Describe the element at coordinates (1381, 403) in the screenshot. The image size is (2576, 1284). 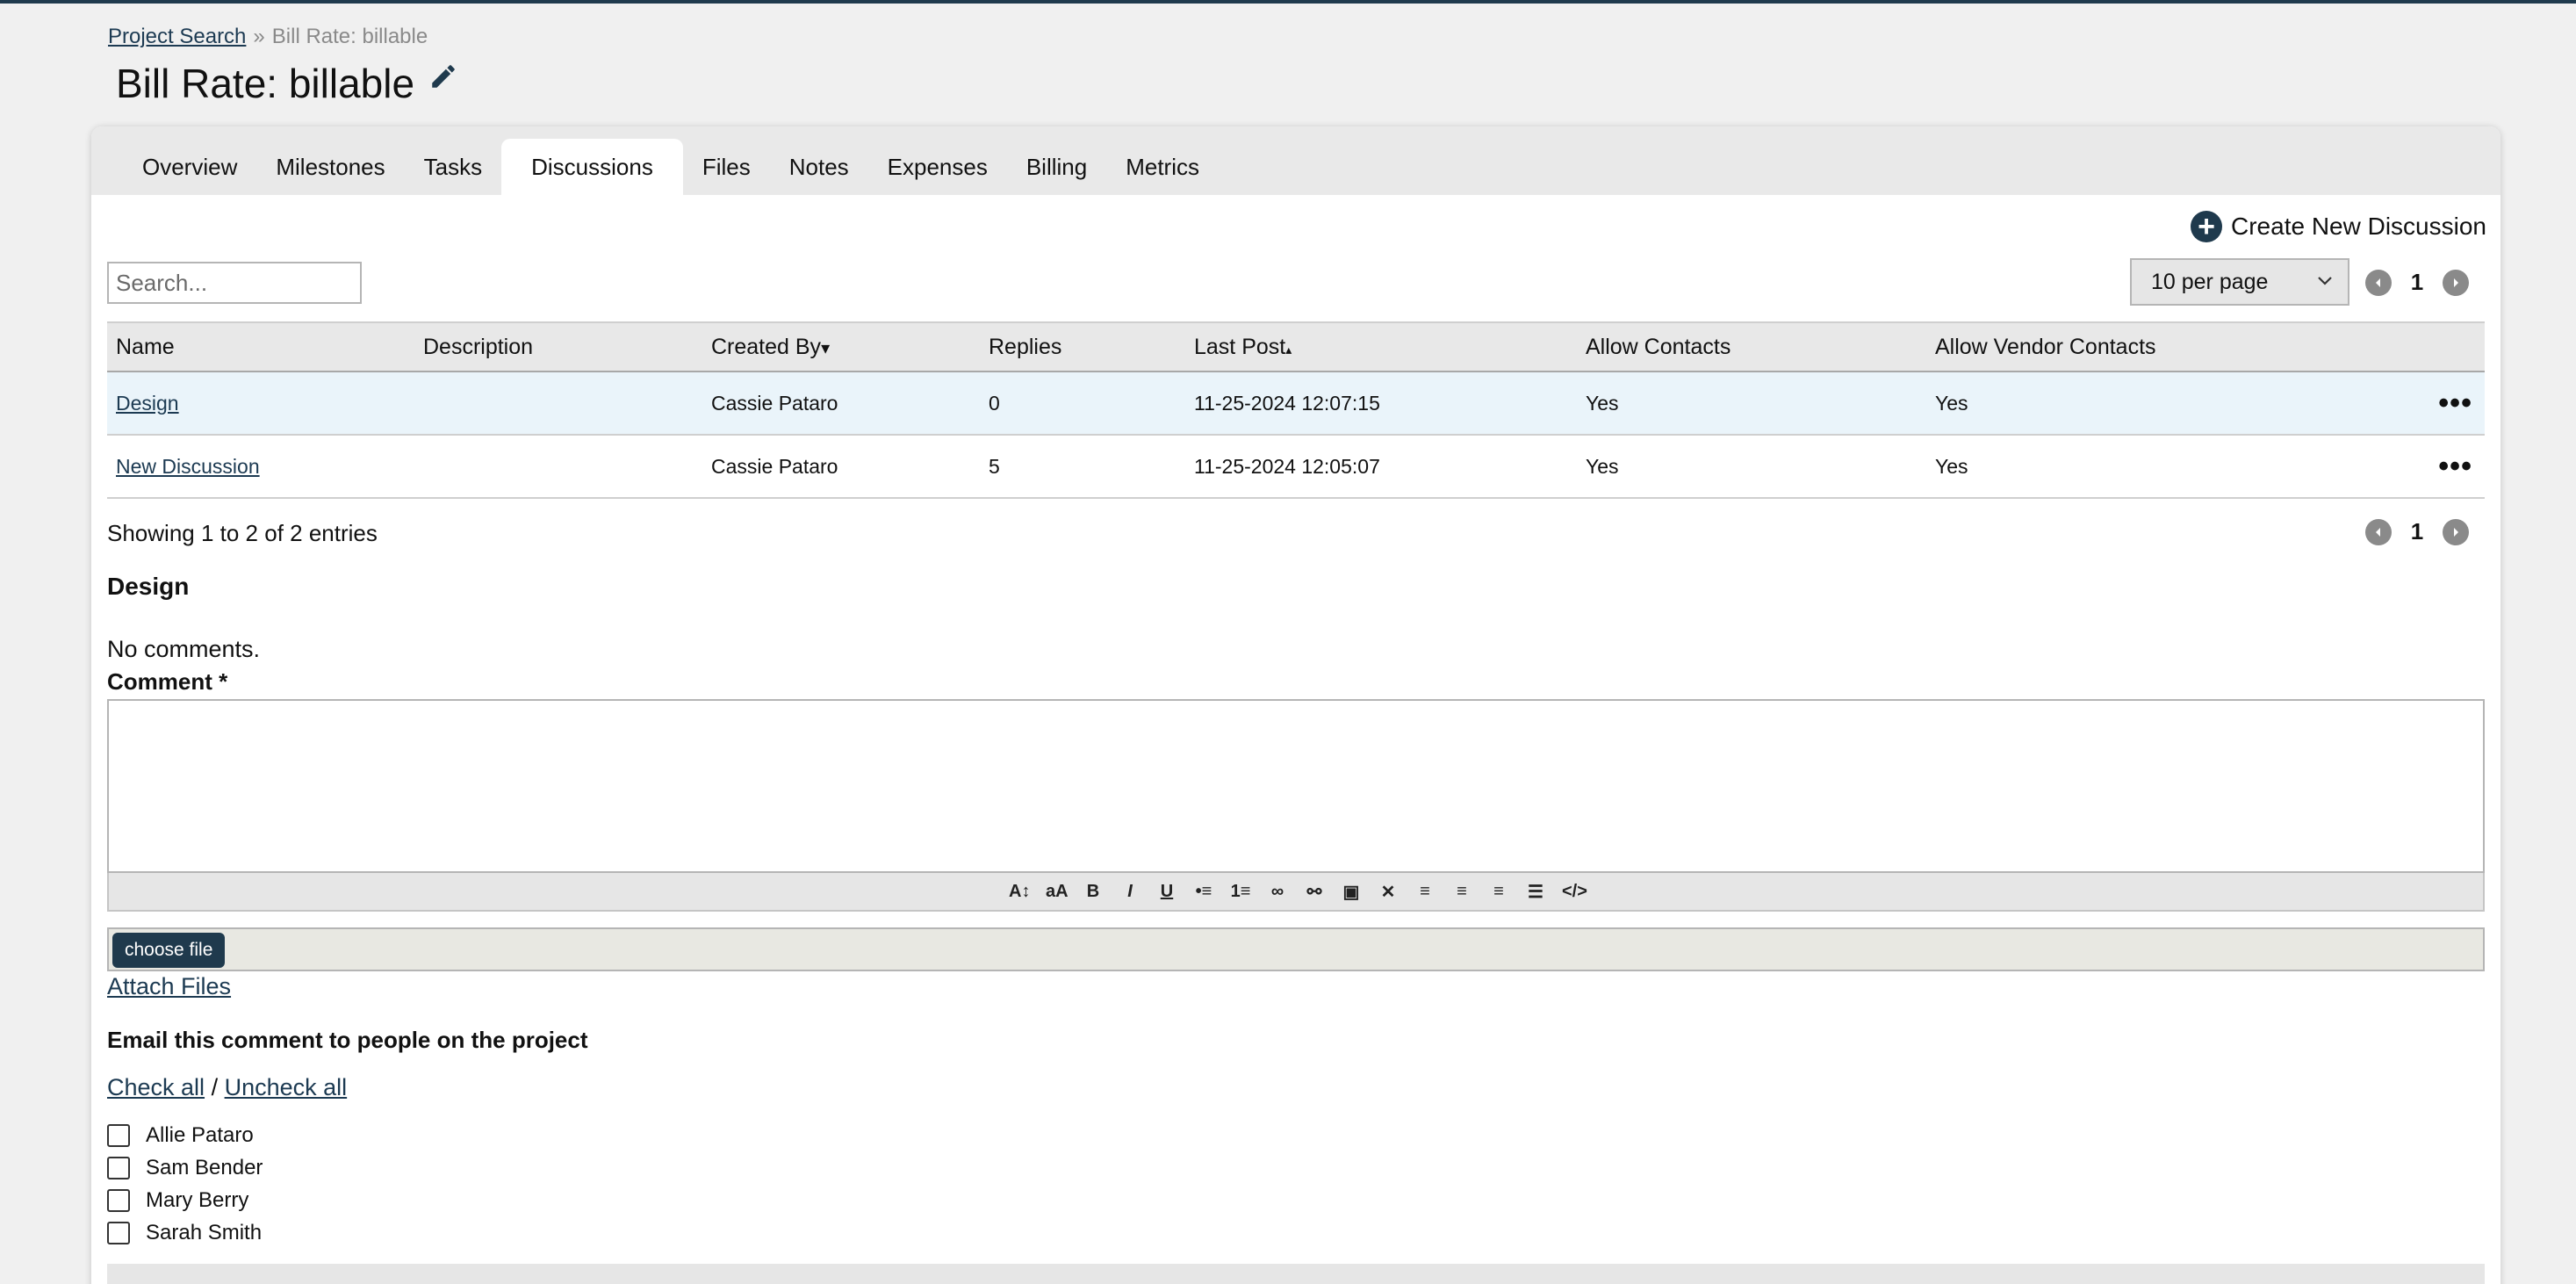
I see `cell-last-post: 11-25-2024 12:07:15` at that location.